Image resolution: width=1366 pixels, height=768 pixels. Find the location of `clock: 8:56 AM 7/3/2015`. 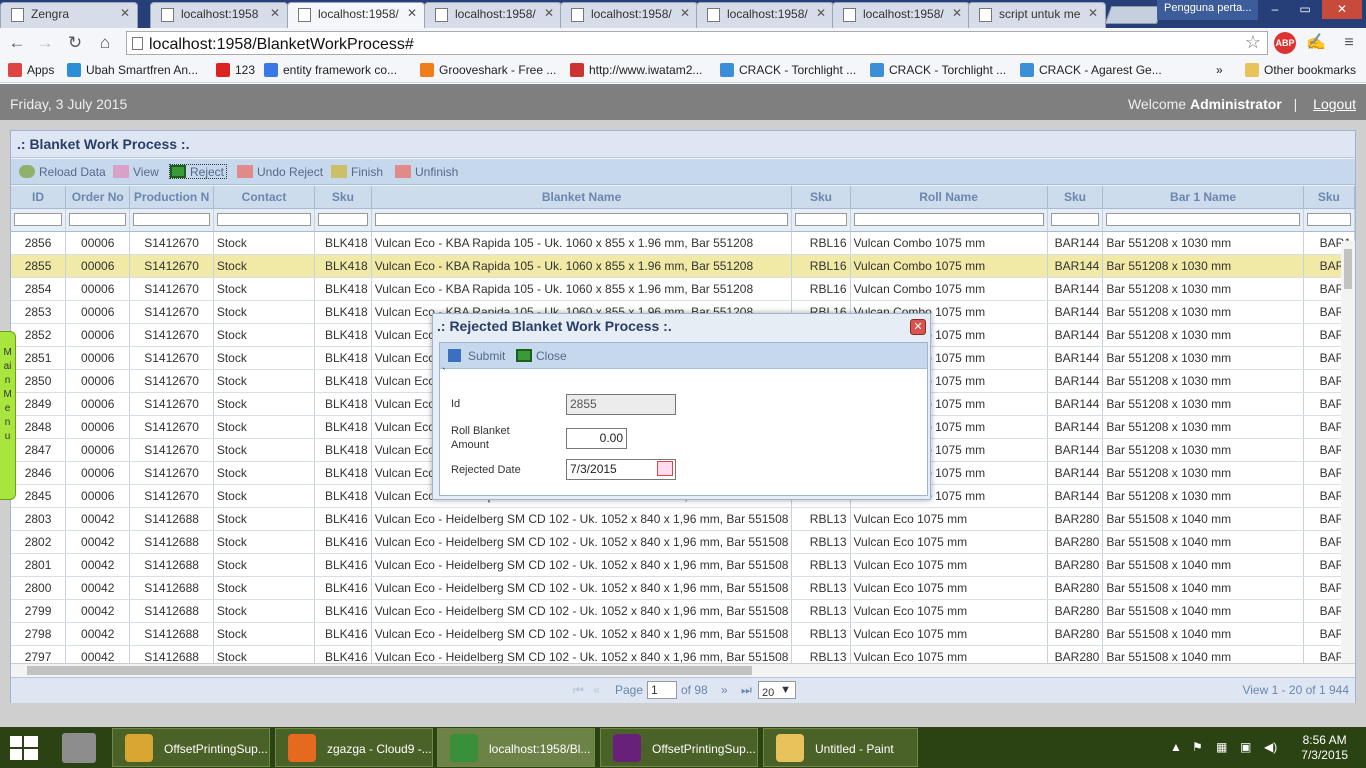

clock: 8:56 AM 7/3/2015 is located at coordinates (1324, 748).